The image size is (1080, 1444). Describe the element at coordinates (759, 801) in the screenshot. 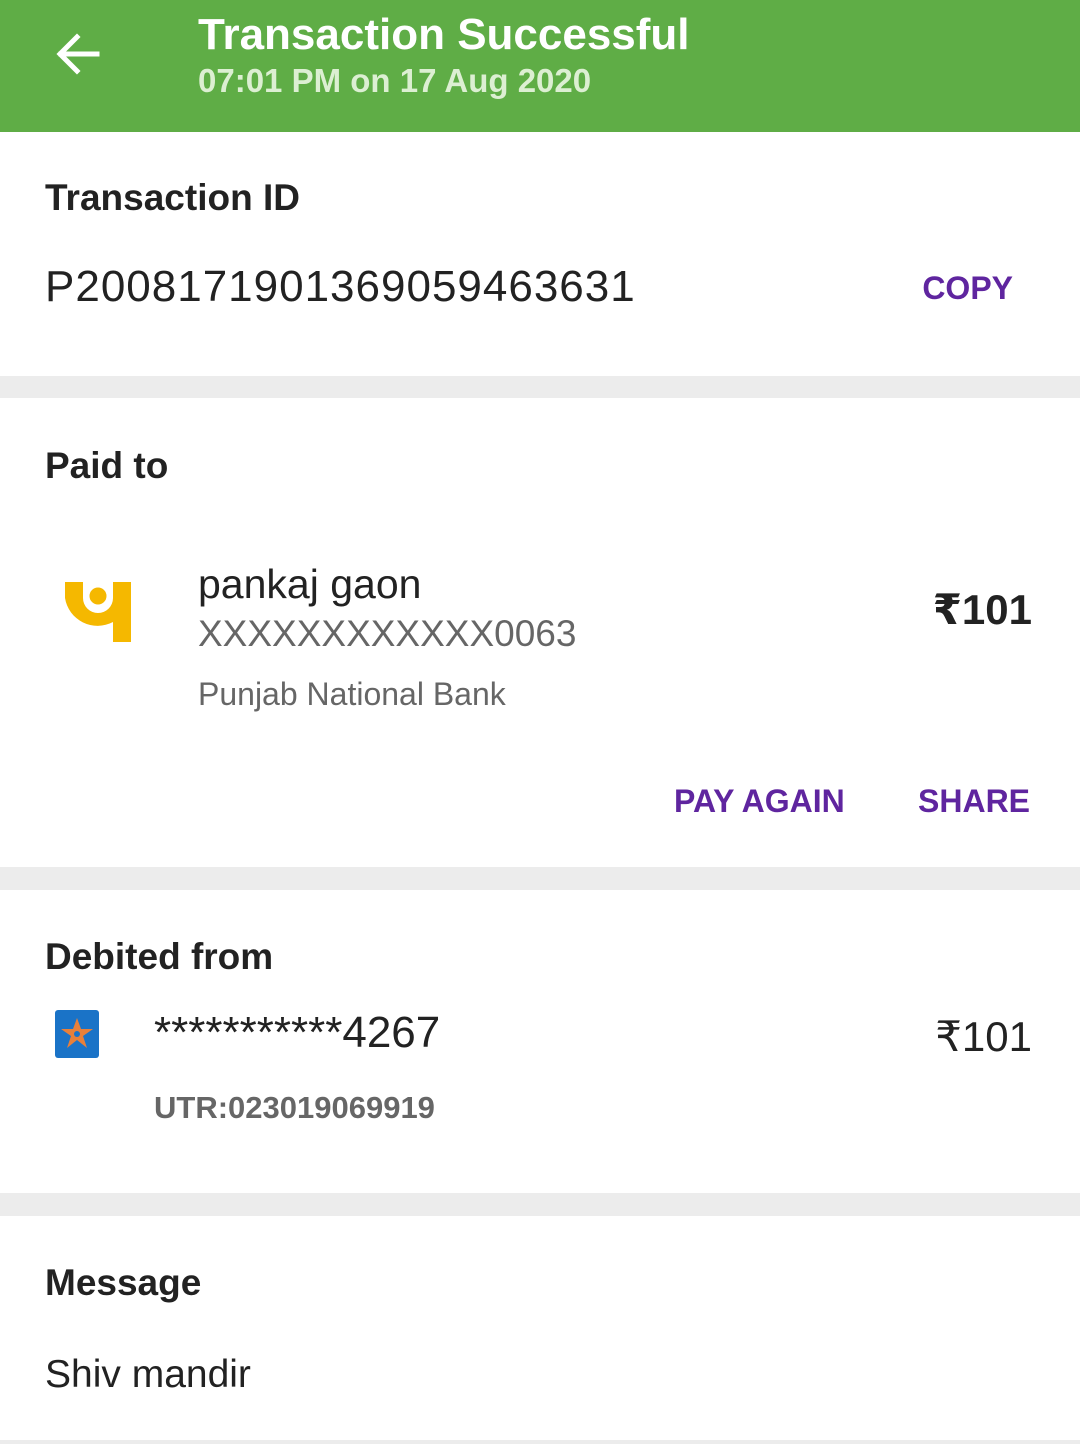

I see `pay-again-button: PAY AGAIN` at that location.